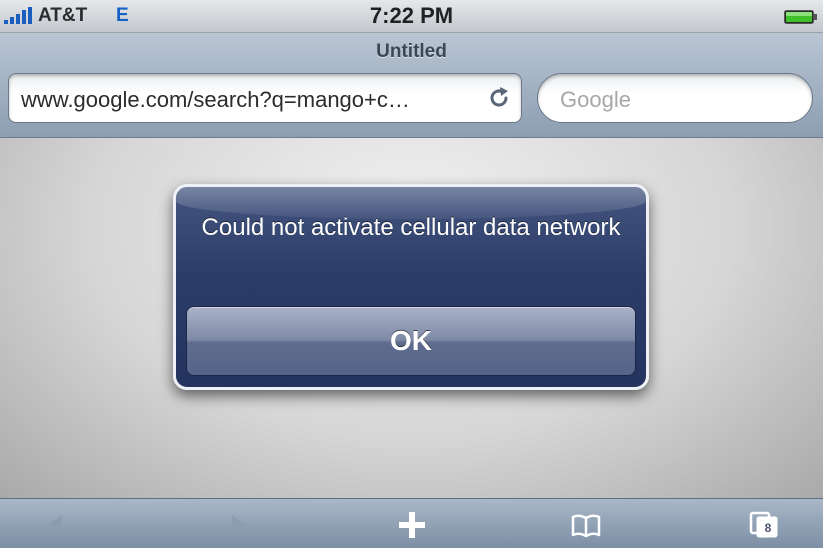  I want to click on search-input: Google, so click(675, 98).